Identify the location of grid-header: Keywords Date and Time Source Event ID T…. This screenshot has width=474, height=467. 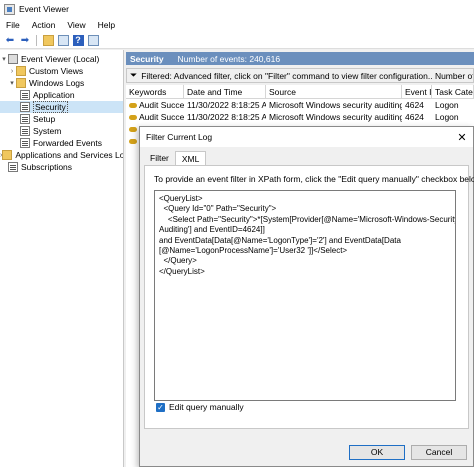
(300, 92).